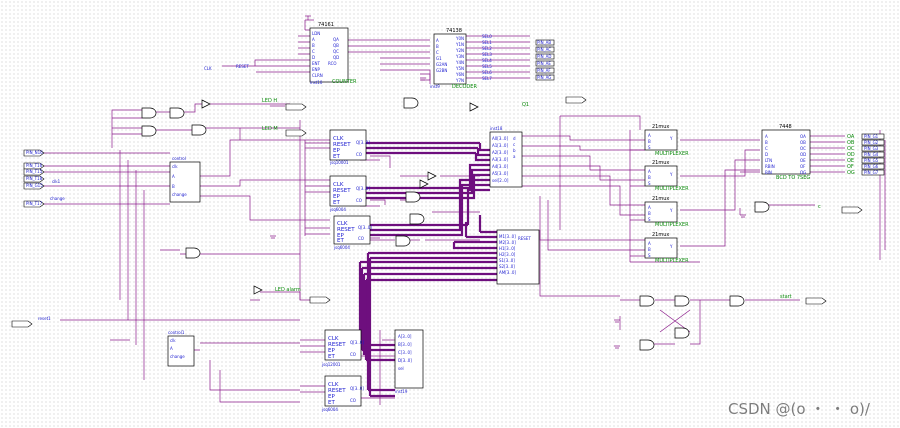 The height and width of the screenshot is (428, 900). Describe the element at coordinates (487, 36) in the screenshot. I see `dec-sel-label: SEL0` at that location.